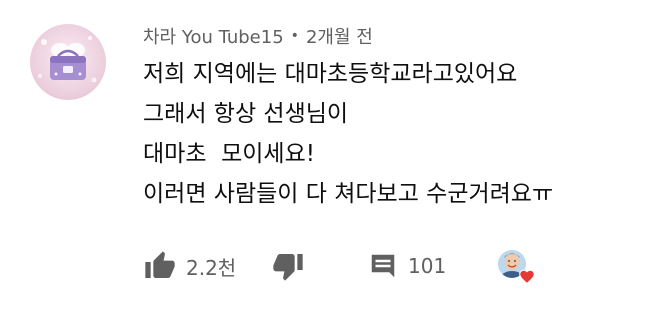 The image size is (650, 312). I want to click on comment-line: 이러면 사람들이 다 쳐다보고 수군거려요ㅠ, so click(348, 194).